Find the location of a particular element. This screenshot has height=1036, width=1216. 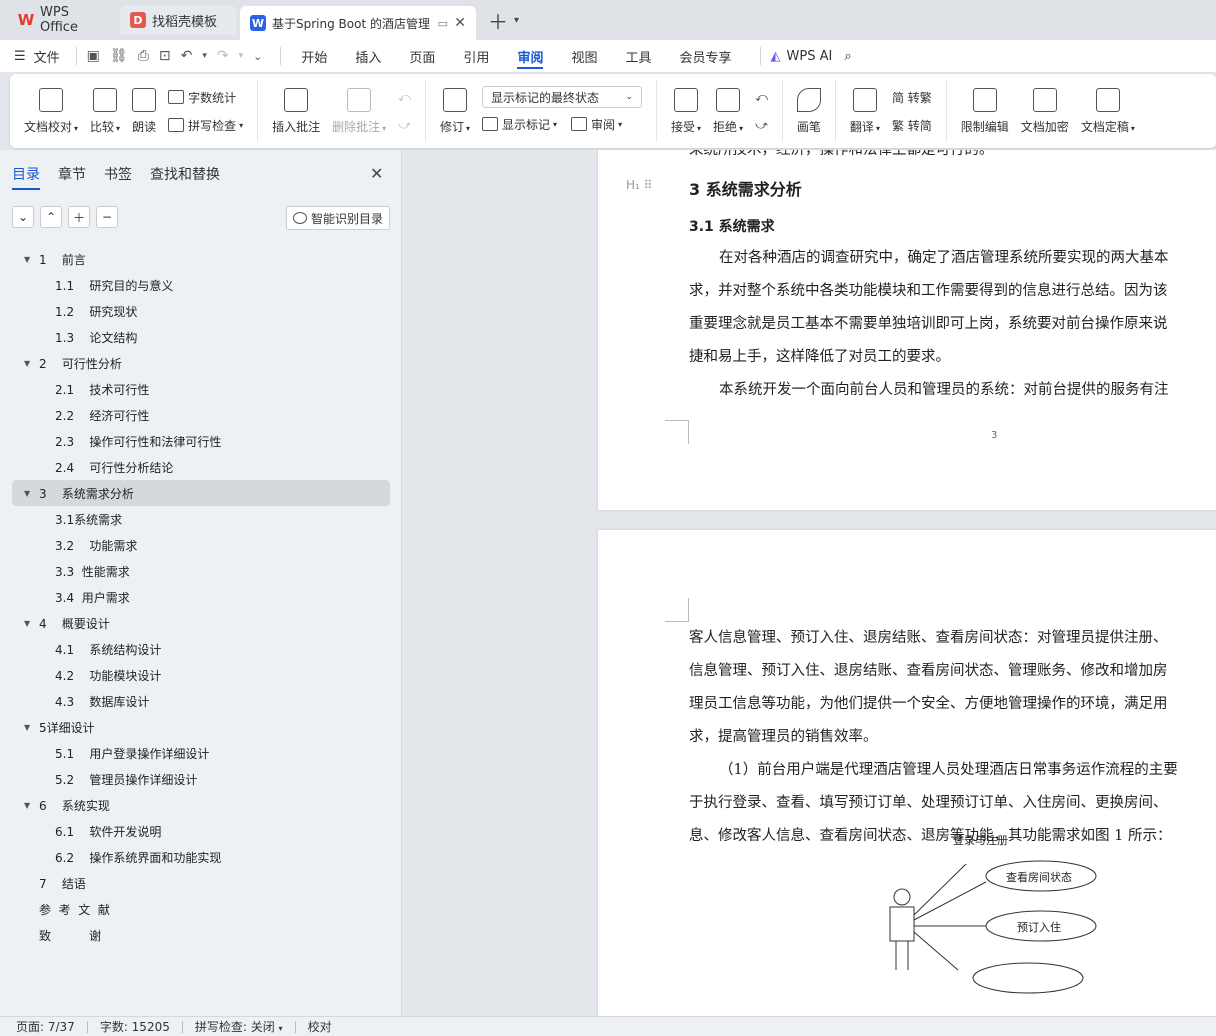

compare-button: 比较 ▾ is located at coordinates (105, 111).